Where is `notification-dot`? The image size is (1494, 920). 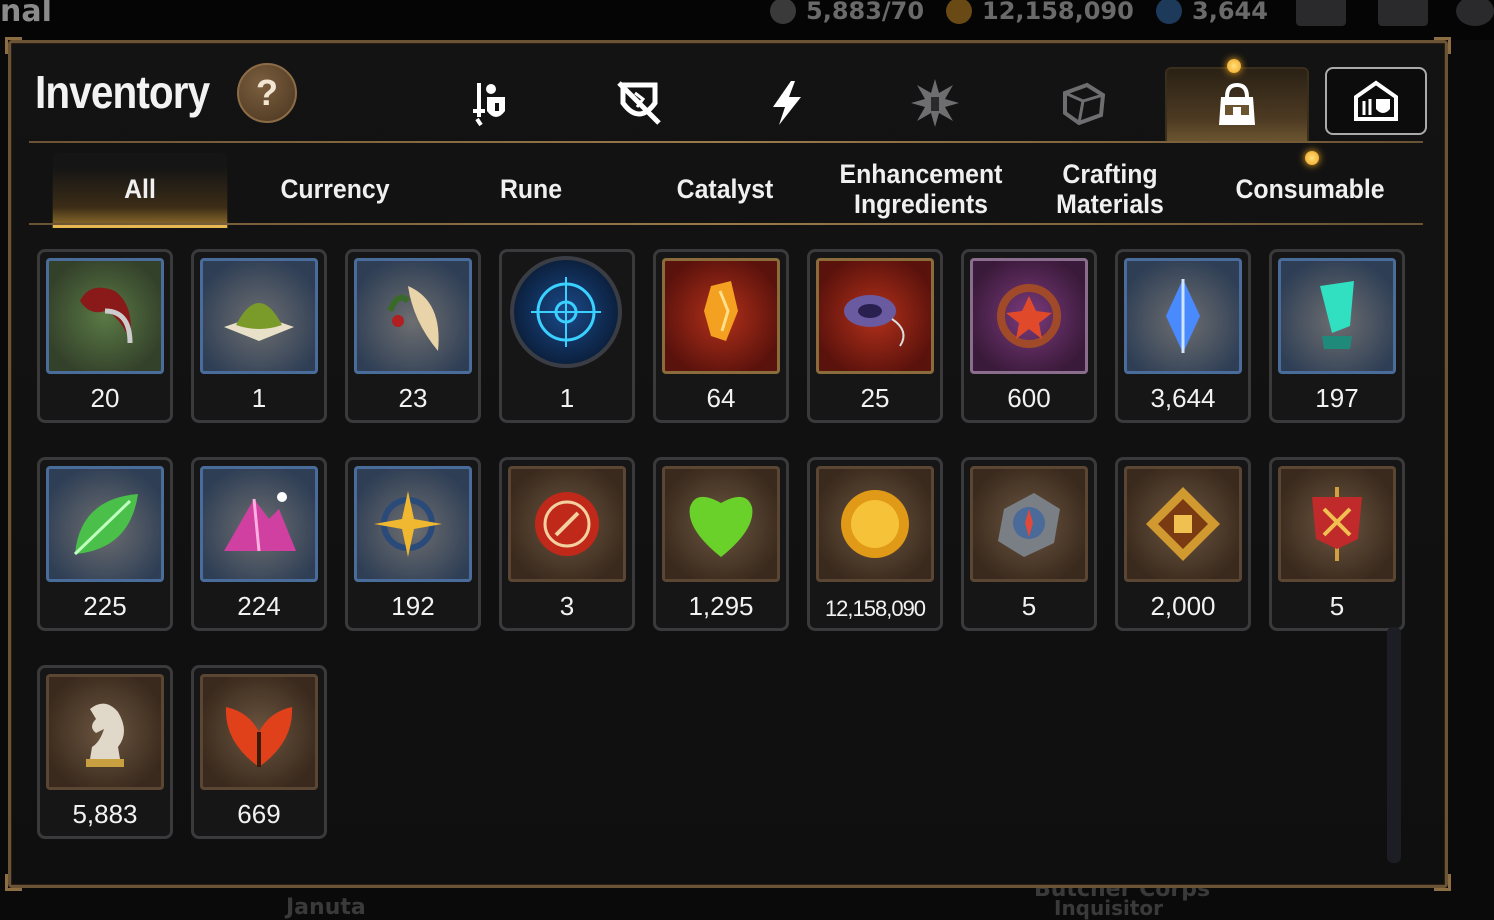
notification-dot is located at coordinates (1234, 66).